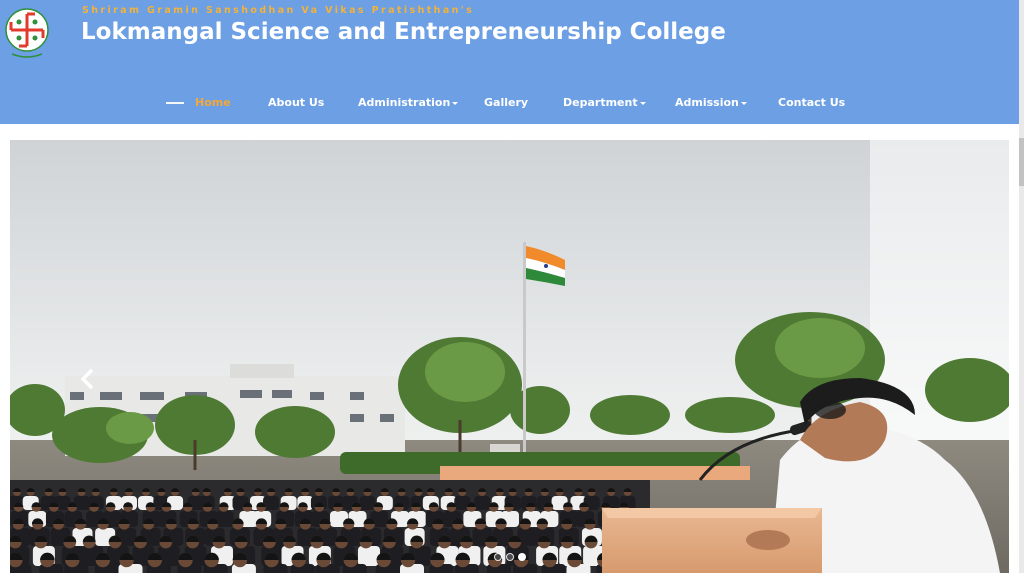  I want to click on nav-item-administration: Administration, so click(408, 103).